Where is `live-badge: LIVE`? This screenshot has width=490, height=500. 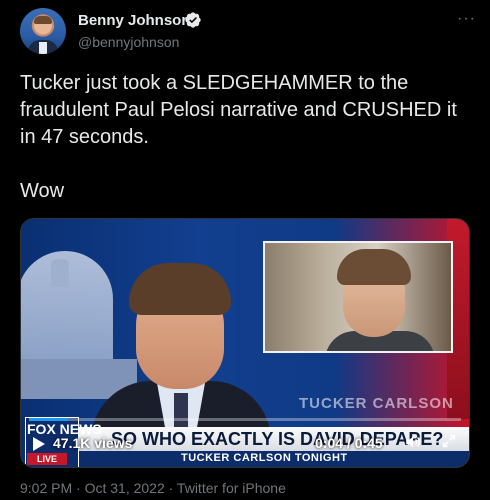 live-badge: LIVE is located at coordinates (47, 459).